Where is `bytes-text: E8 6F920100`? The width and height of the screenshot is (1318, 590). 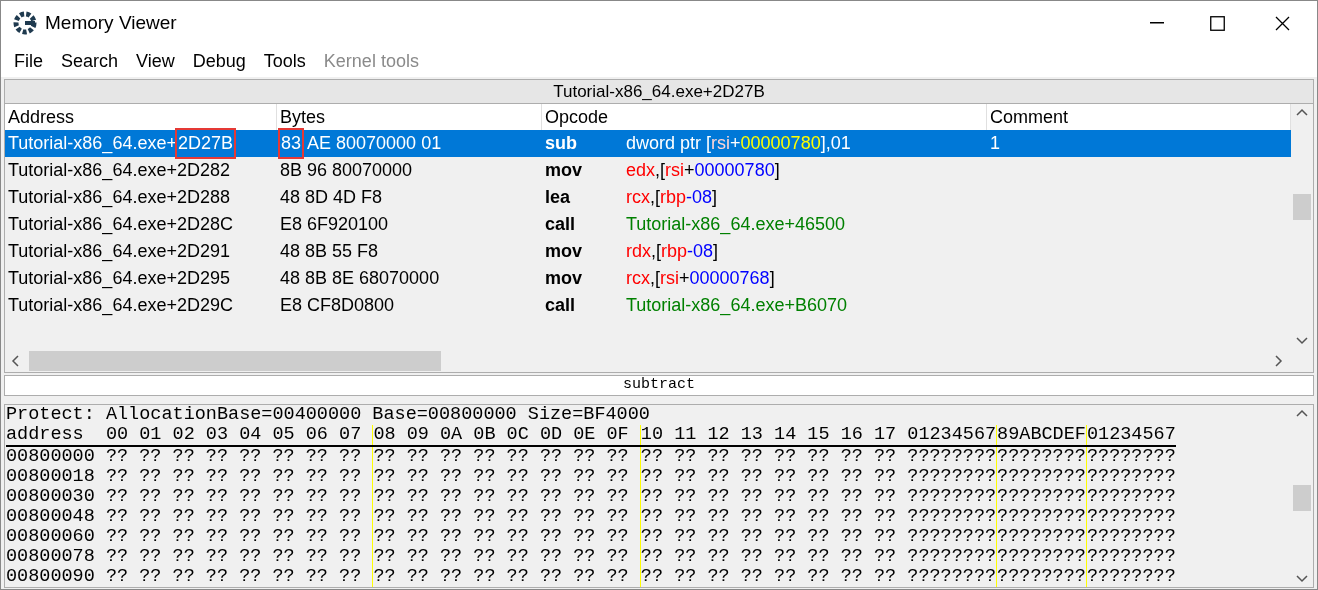
bytes-text: E8 6F920100 is located at coordinates (334, 224).